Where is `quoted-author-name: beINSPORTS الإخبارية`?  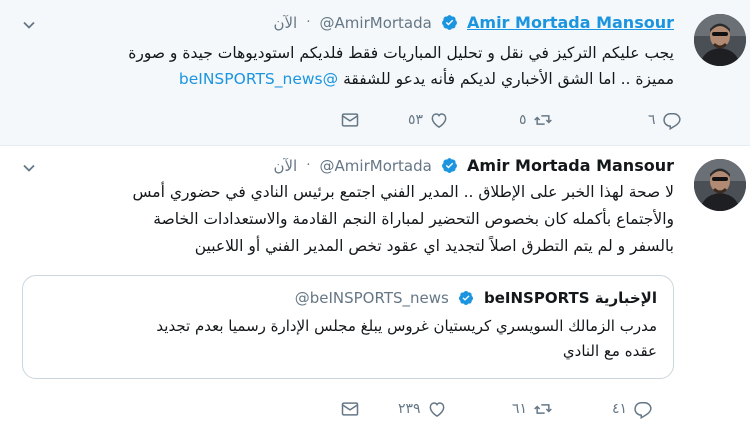 quoted-author-name: beINSPORTS الإخبارية is located at coordinates (570, 298).